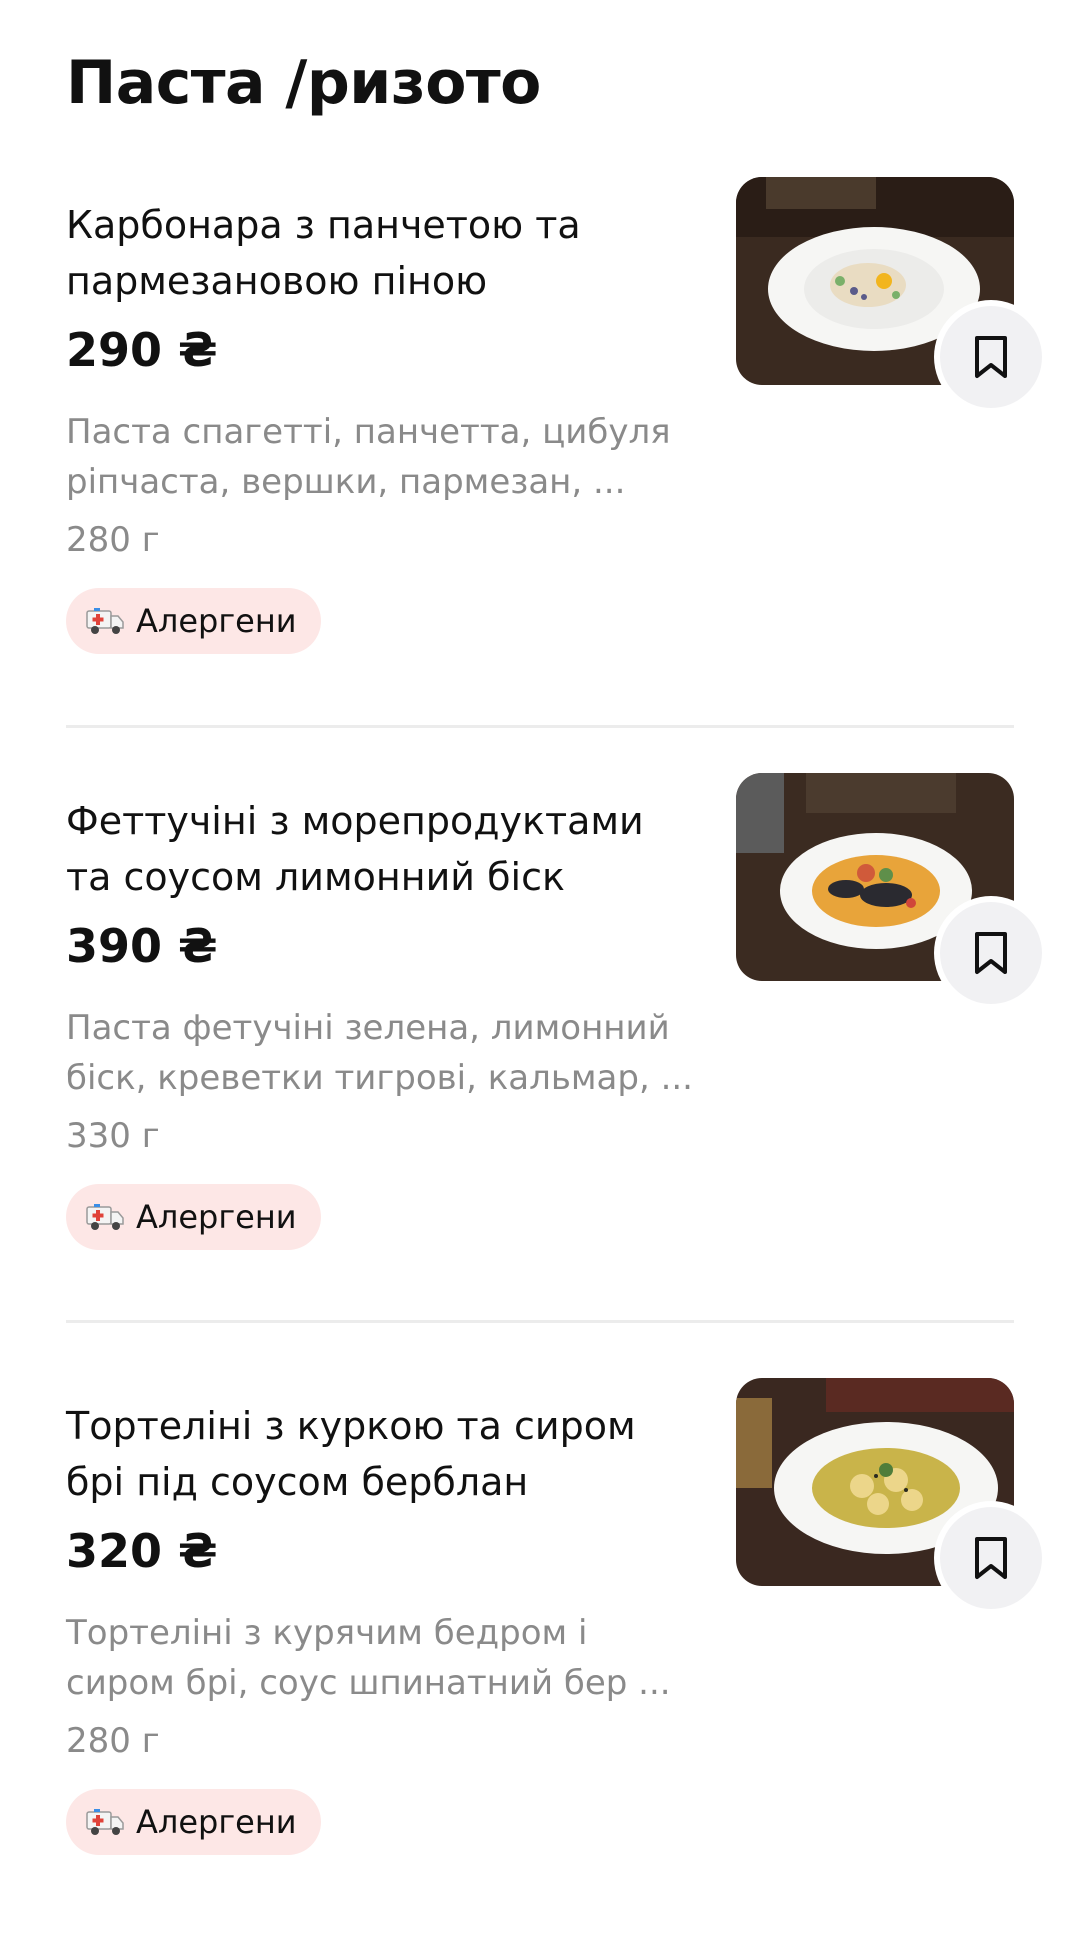 The width and height of the screenshot is (1080, 1958). I want to click on dish-price: 290 ₴, so click(142, 350).